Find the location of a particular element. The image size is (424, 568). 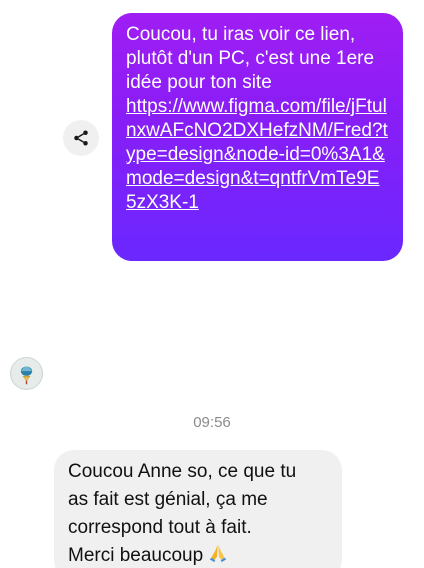

incoming-message-line: Coucou Anne so, ce que tu is located at coordinates (182, 471).